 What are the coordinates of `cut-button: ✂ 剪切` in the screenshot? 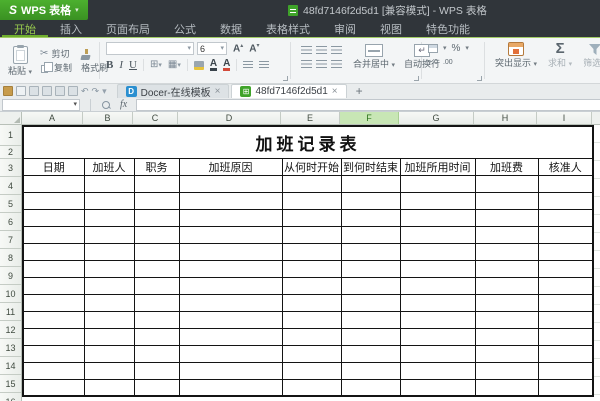 It's located at (56, 54).